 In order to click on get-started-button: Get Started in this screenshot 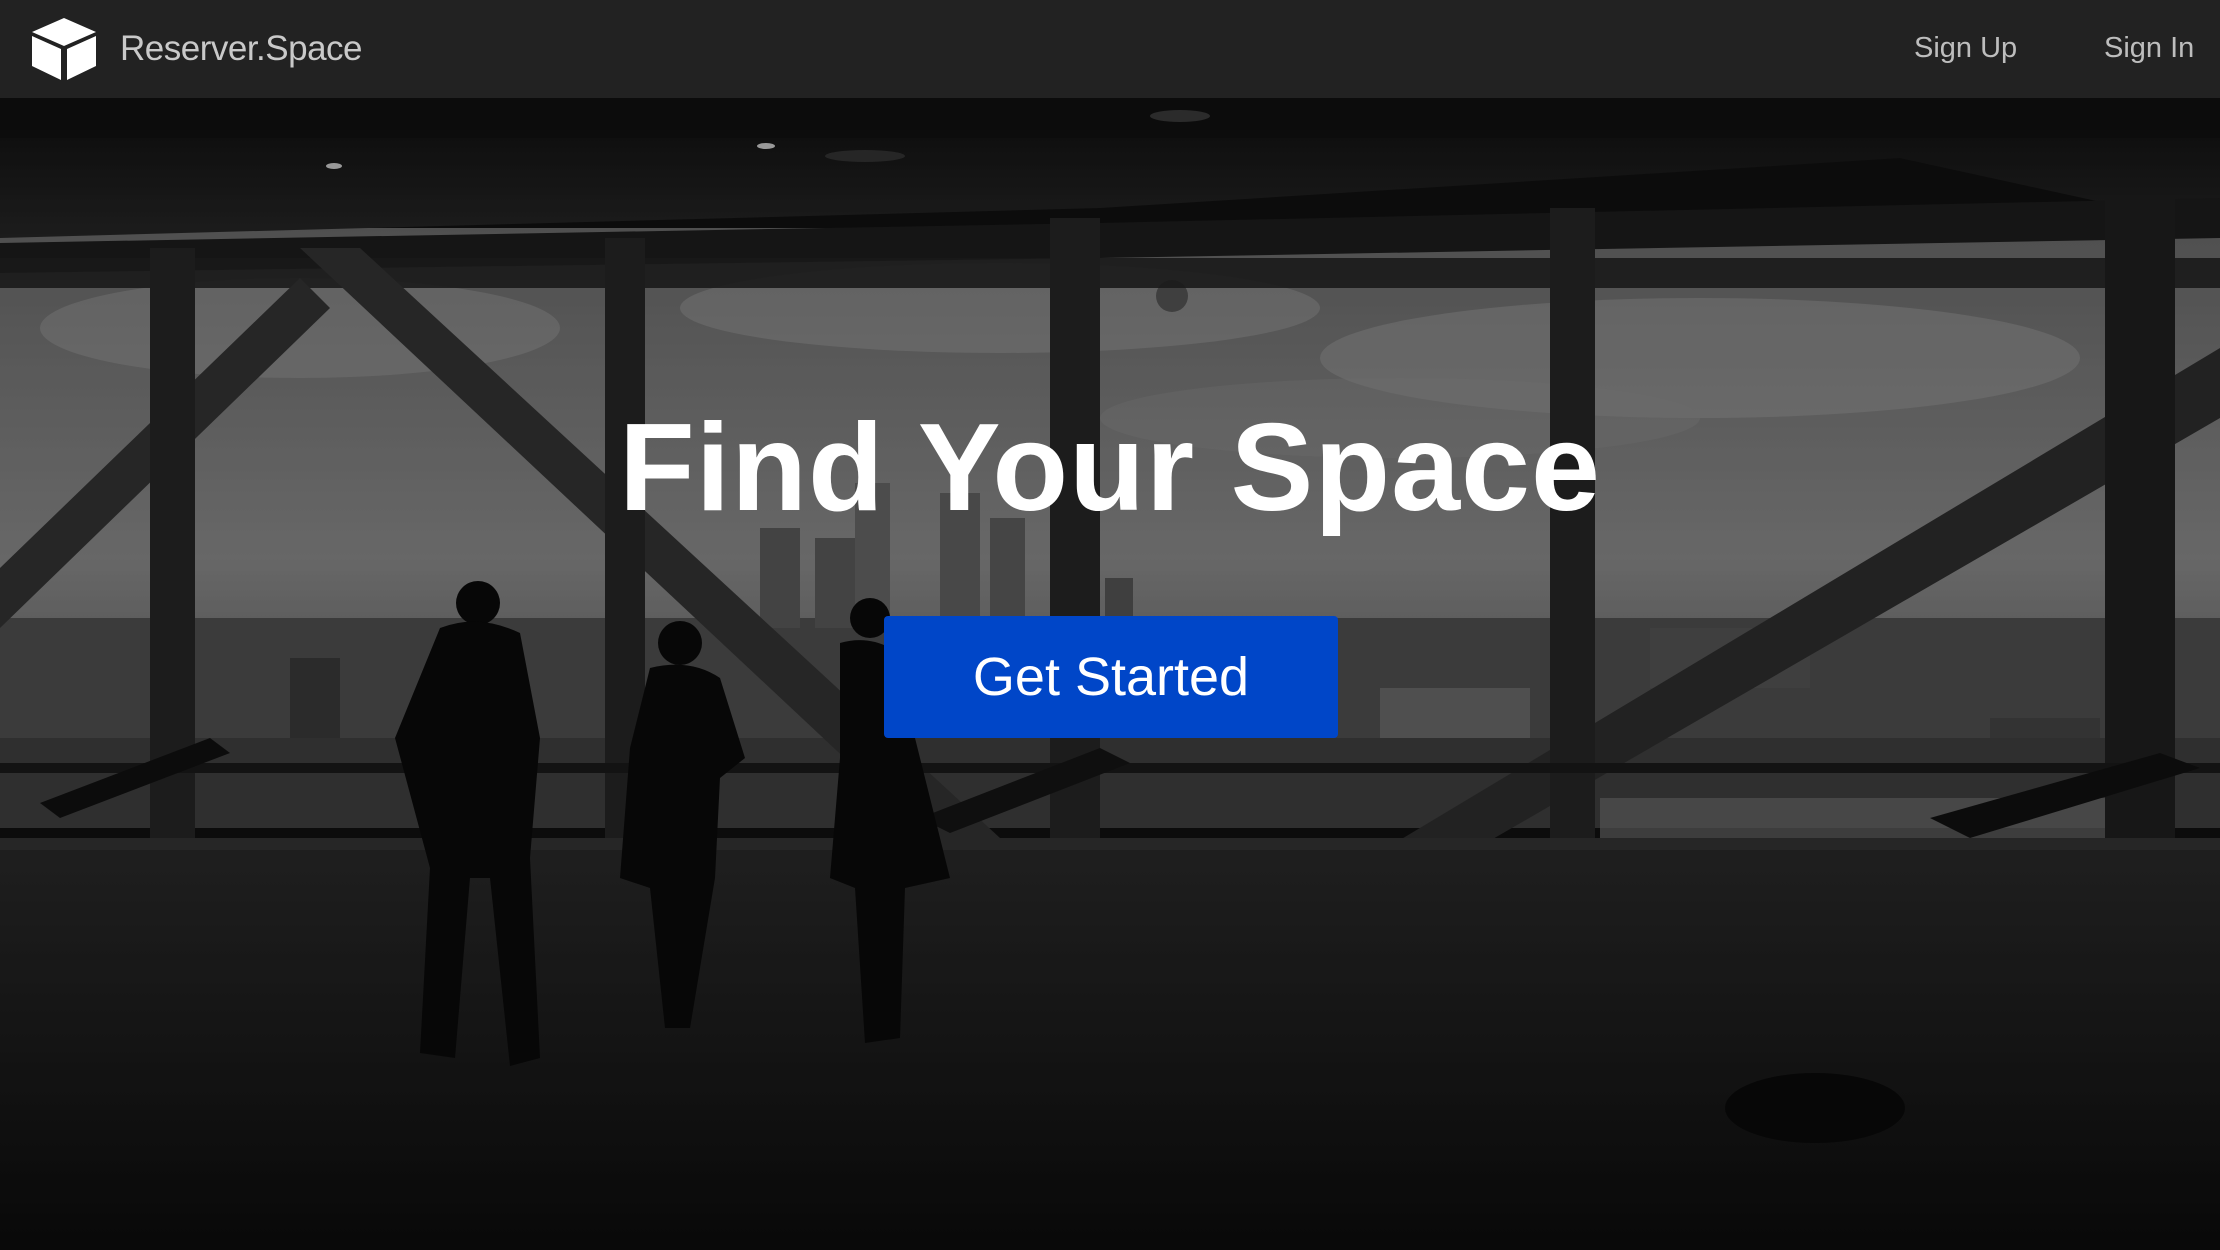, I will do `click(1111, 677)`.